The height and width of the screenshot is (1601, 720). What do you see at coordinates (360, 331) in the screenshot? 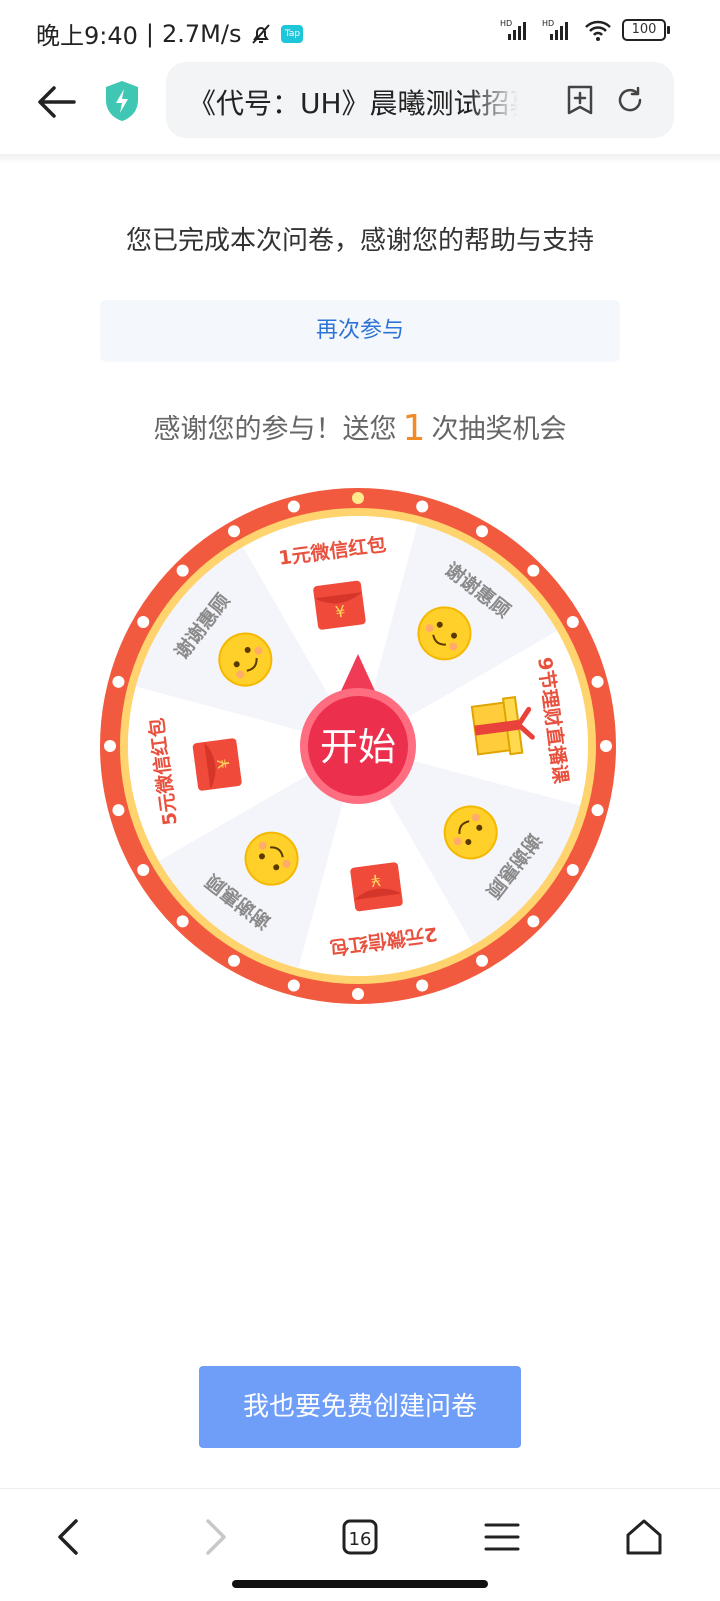
I see `retry-button: 再次参与` at bounding box center [360, 331].